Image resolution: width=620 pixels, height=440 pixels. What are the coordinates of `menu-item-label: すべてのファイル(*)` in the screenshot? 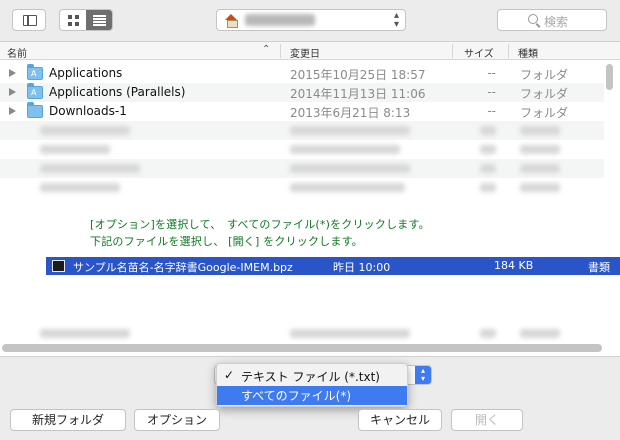 It's located at (296, 396).